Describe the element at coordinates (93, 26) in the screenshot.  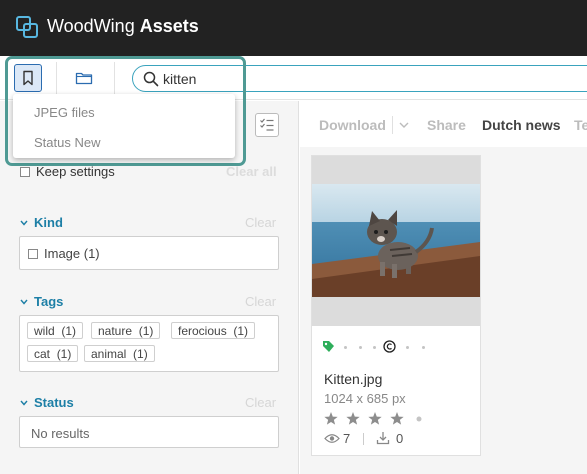
I see `app-title-regular: WoodWing` at that location.